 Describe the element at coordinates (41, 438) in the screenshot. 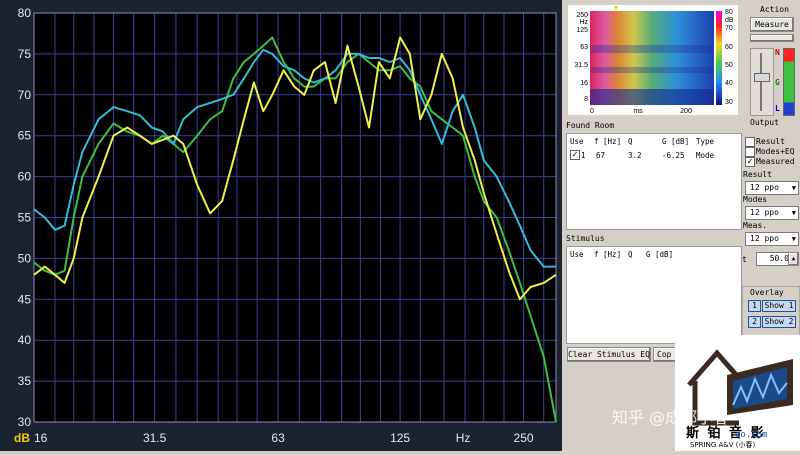

I see `x-tick-label: 16` at that location.